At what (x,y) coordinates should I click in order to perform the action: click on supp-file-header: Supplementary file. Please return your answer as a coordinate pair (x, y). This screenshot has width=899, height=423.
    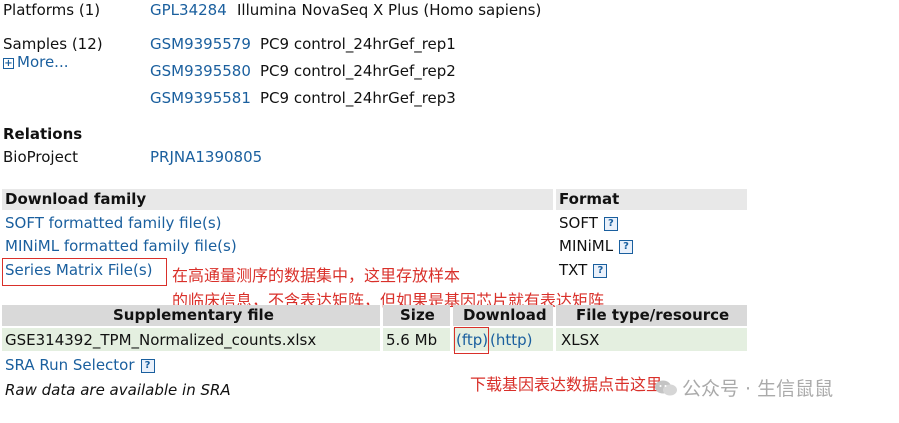
    Looking at the image, I should click on (193, 315).